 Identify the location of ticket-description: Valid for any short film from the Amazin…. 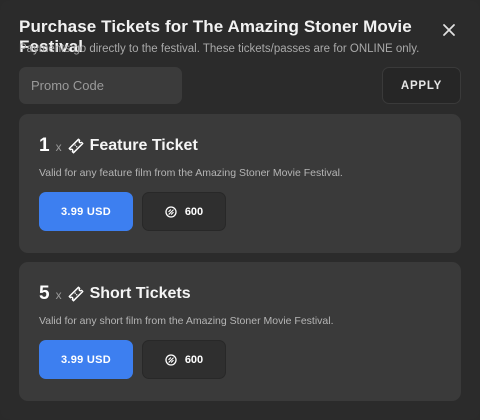
(186, 321).